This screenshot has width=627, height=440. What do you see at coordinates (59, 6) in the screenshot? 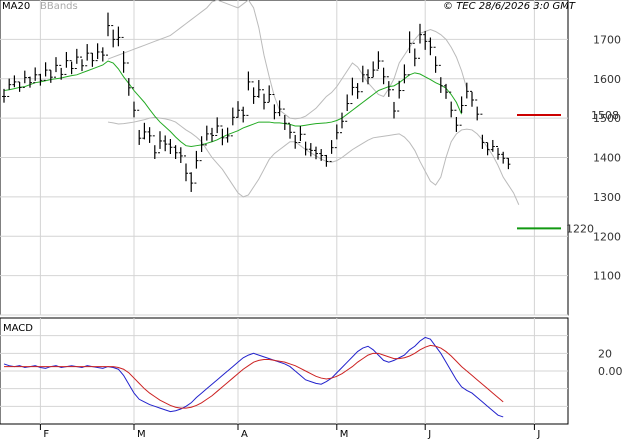
I see `legend-bbands: BBands` at bounding box center [59, 6].